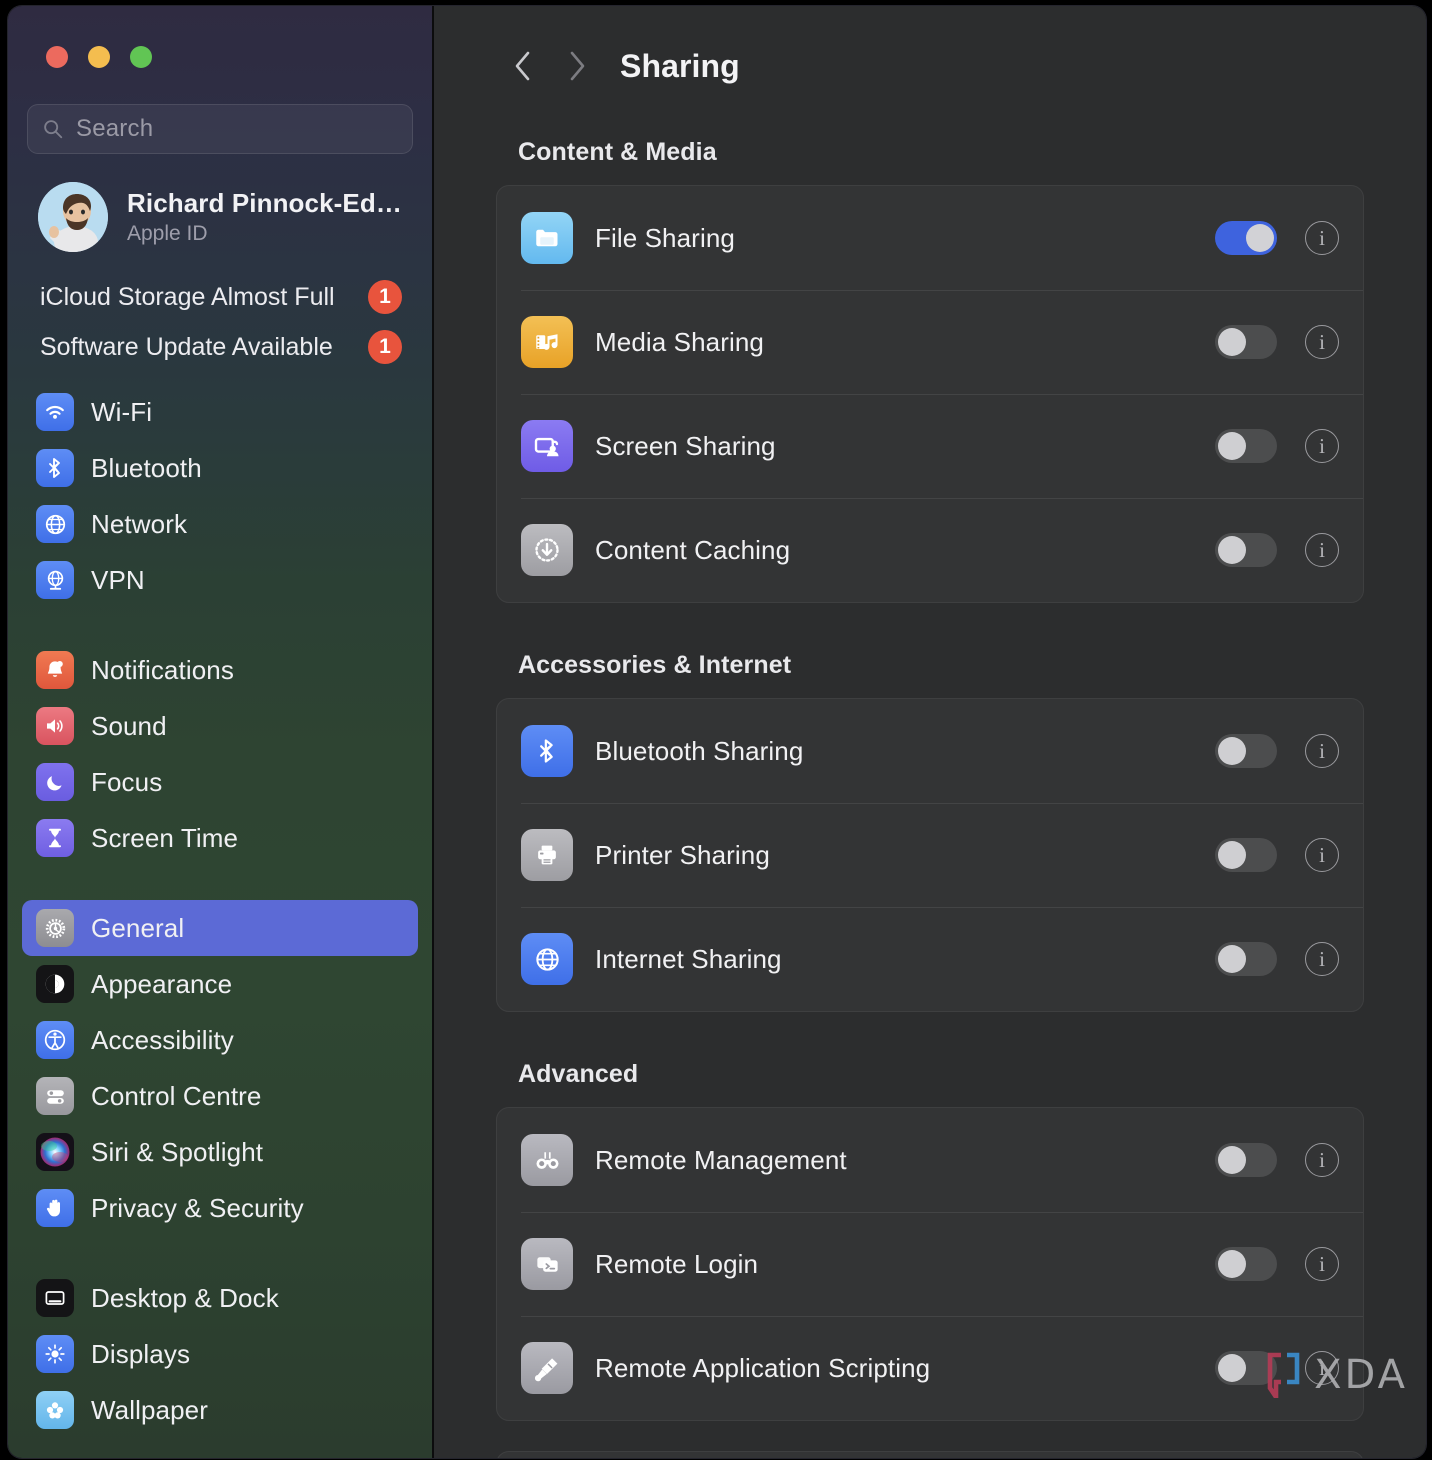  What do you see at coordinates (930, 959) in the screenshot?
I see `row-internet-sharing: Internet Sharing i` at bounding box center [930, 959].